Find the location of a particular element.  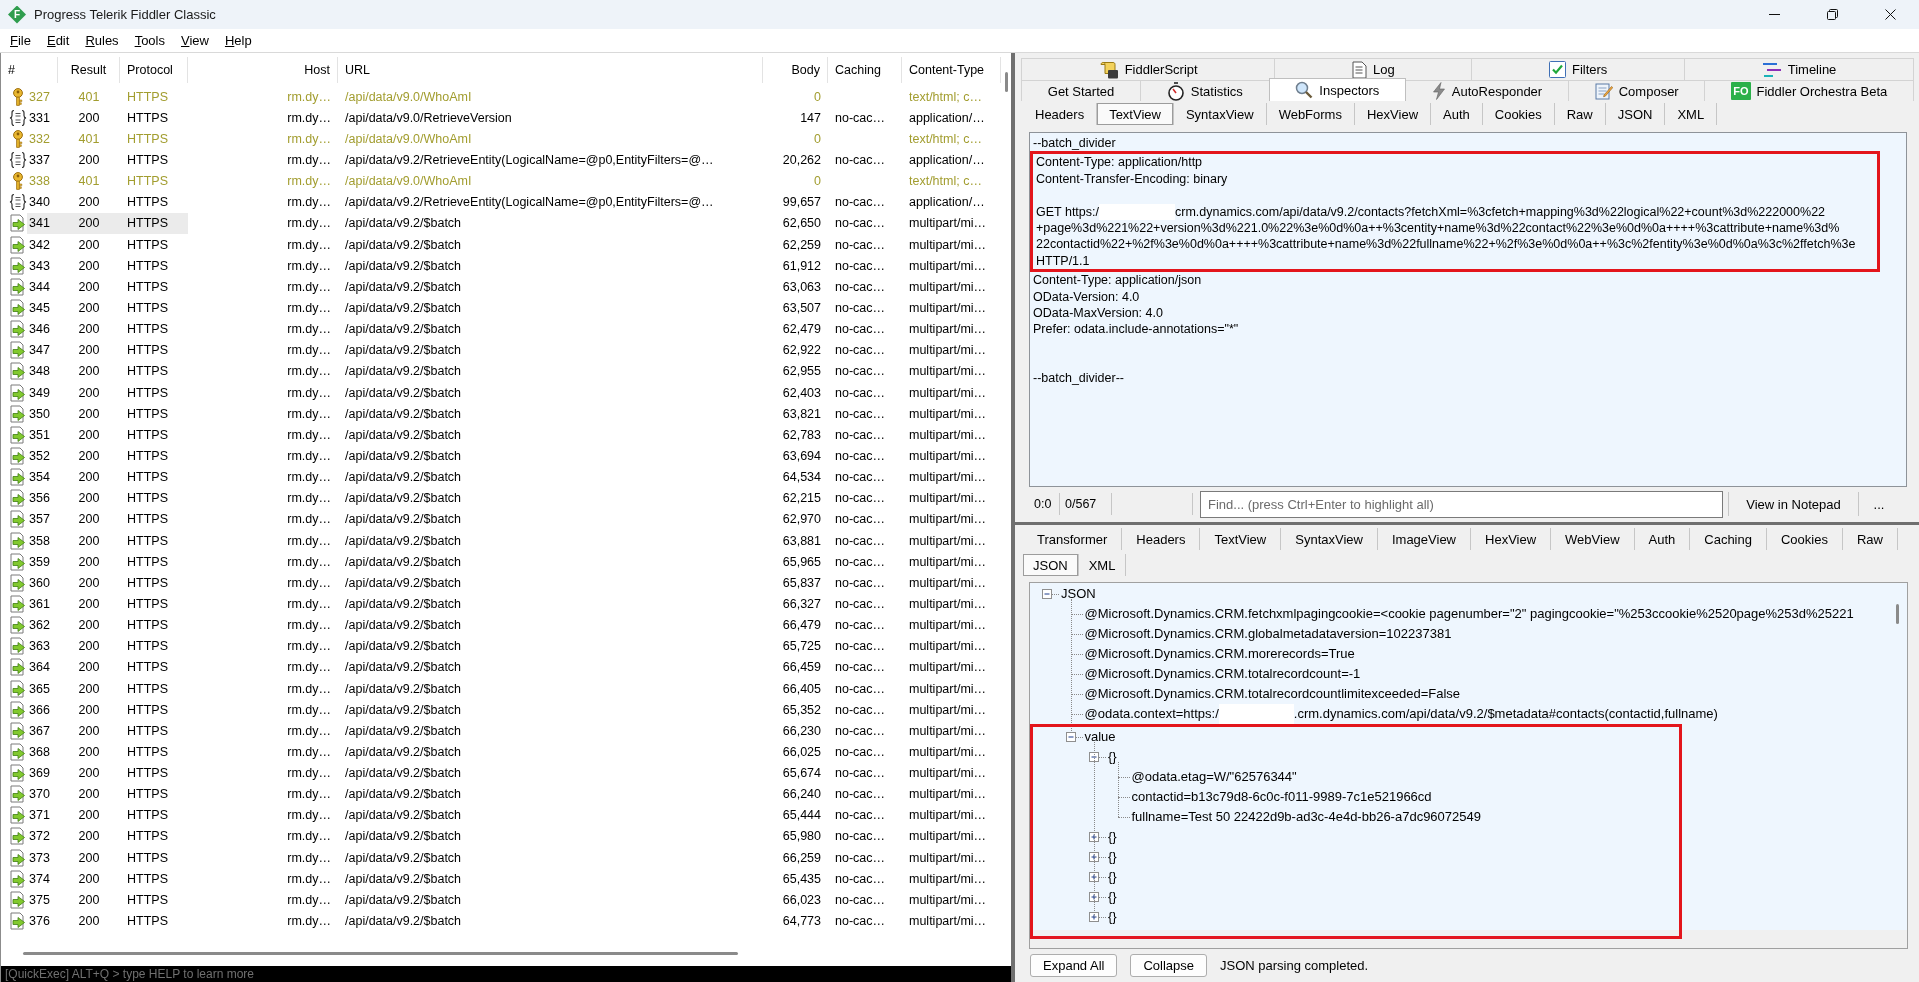

column-header: Host is located at coordinates (263, 70).